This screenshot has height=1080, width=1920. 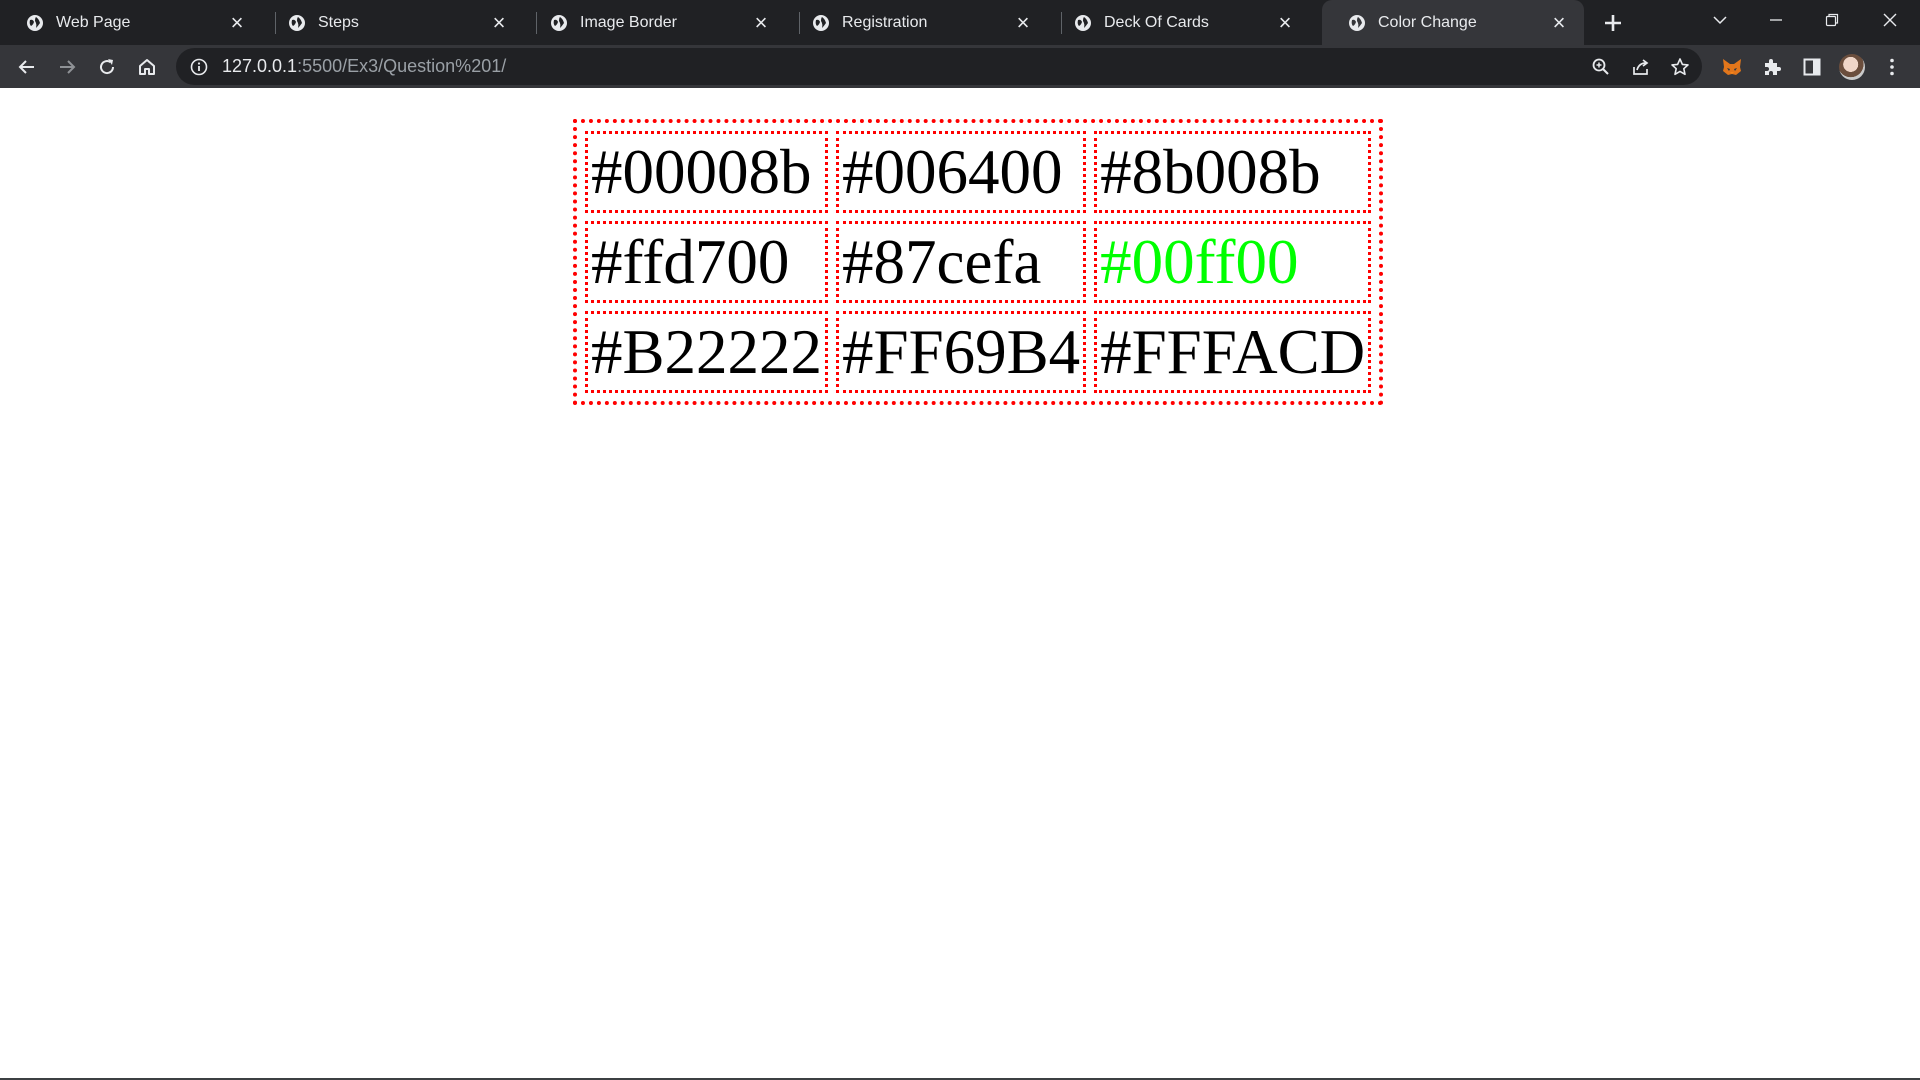 I want to click on color-cell: #00ff00, so click(x=1233, y=262).